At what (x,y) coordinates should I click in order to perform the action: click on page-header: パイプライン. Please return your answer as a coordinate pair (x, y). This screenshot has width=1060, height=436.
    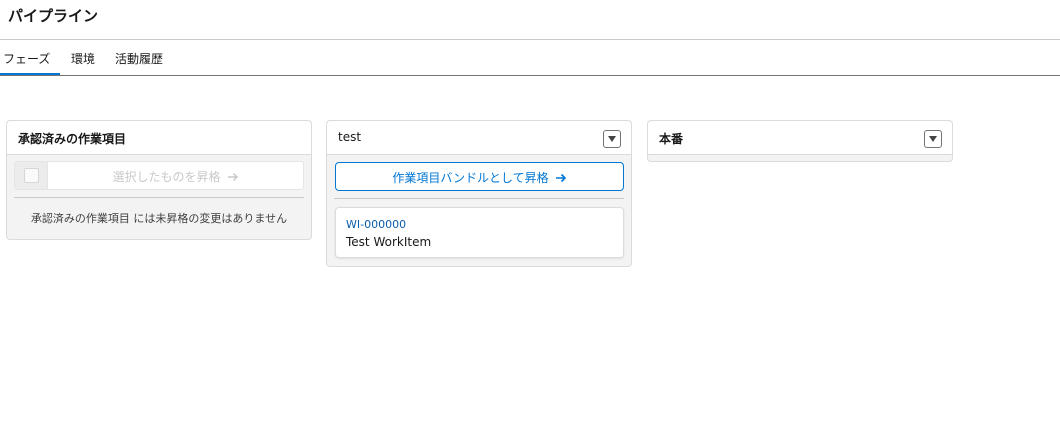
    Looking at the image, I should click on (530, 20).